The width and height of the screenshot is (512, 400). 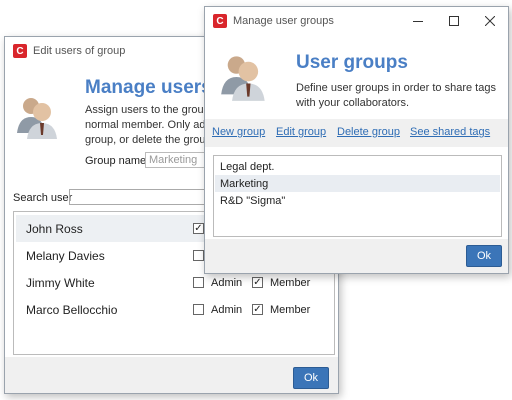 I want to click on user-name: Melany Davies, so click(x=65, y=255).